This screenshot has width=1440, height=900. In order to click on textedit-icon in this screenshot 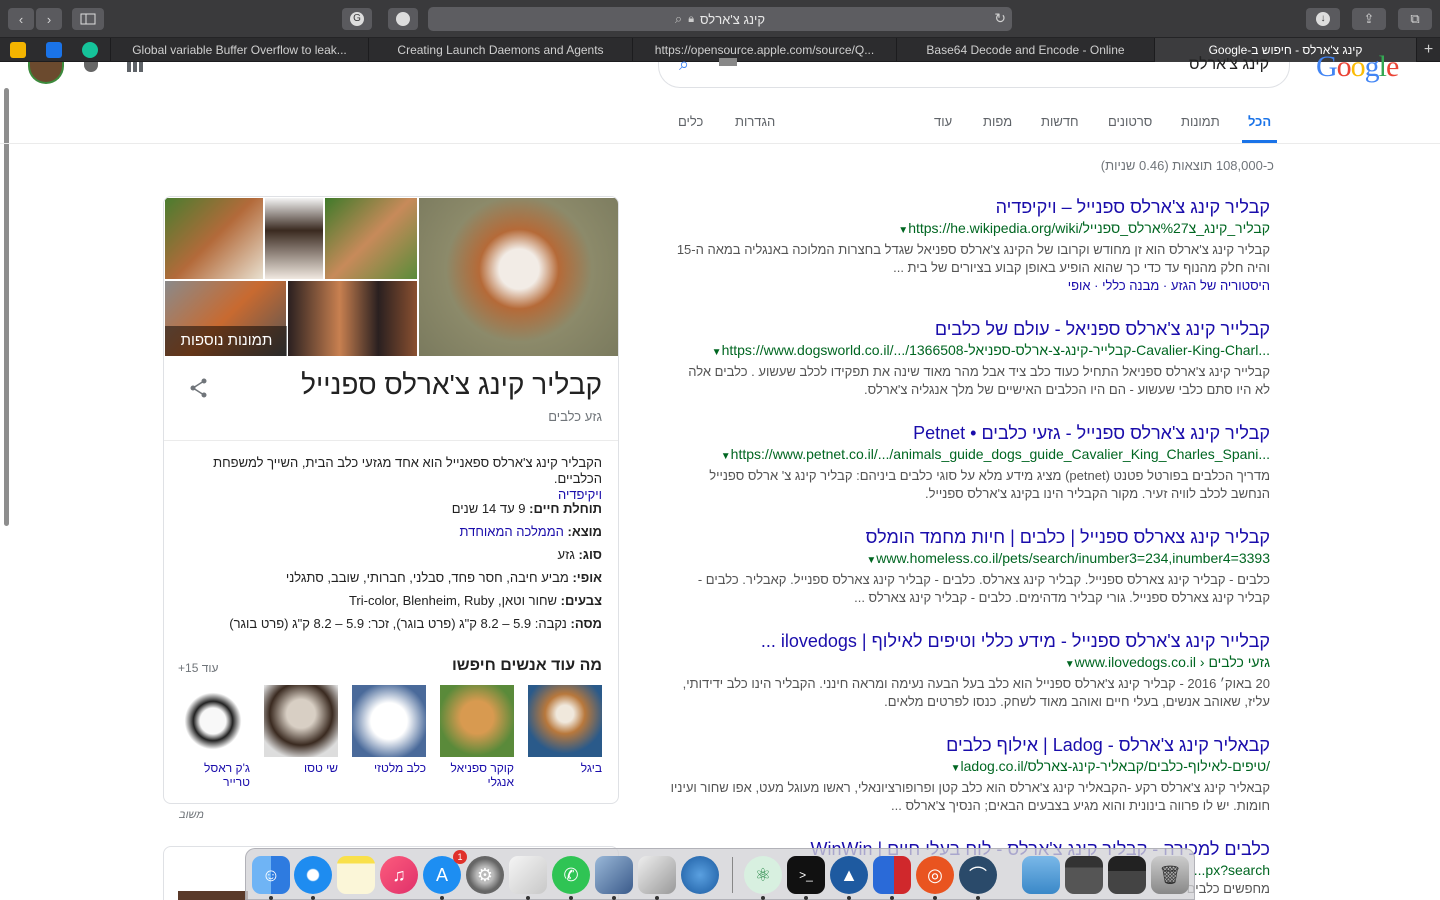, I will do `click(528, 875)`.